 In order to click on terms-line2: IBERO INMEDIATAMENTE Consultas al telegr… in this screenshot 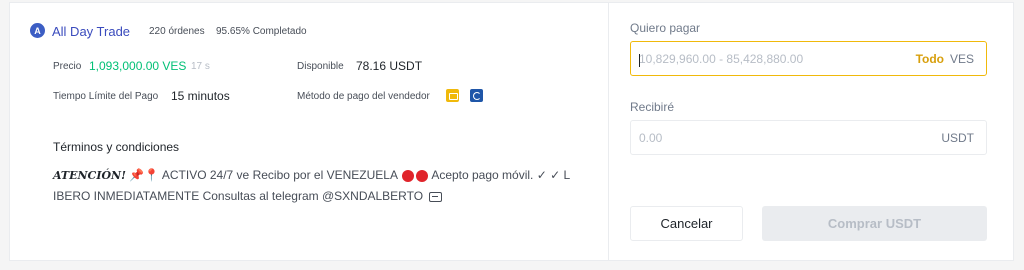, I will do `click(238, 196)`.